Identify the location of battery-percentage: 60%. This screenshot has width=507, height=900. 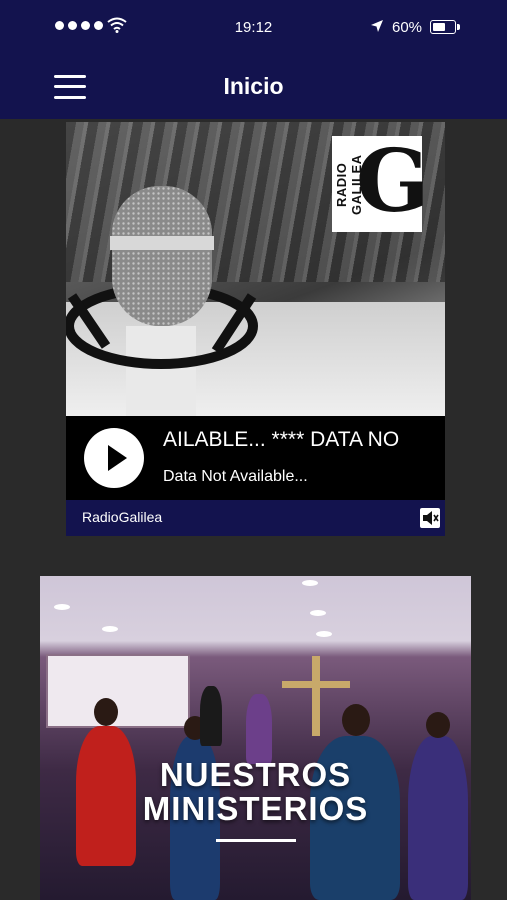
(407, 27).